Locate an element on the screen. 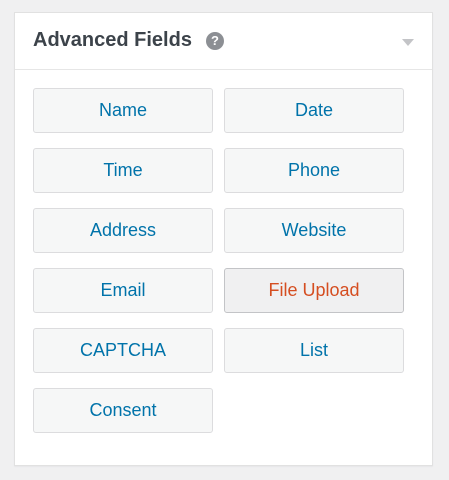 The width and height of the screenshot is (449, 480). field-button-list: List is located at coordinates (314, 350).